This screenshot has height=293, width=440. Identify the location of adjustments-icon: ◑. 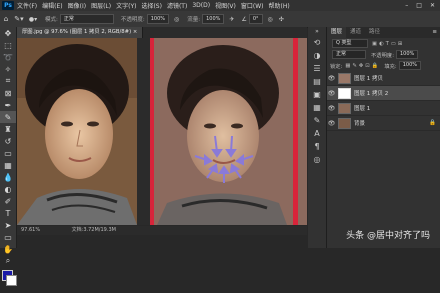
(317, 55).